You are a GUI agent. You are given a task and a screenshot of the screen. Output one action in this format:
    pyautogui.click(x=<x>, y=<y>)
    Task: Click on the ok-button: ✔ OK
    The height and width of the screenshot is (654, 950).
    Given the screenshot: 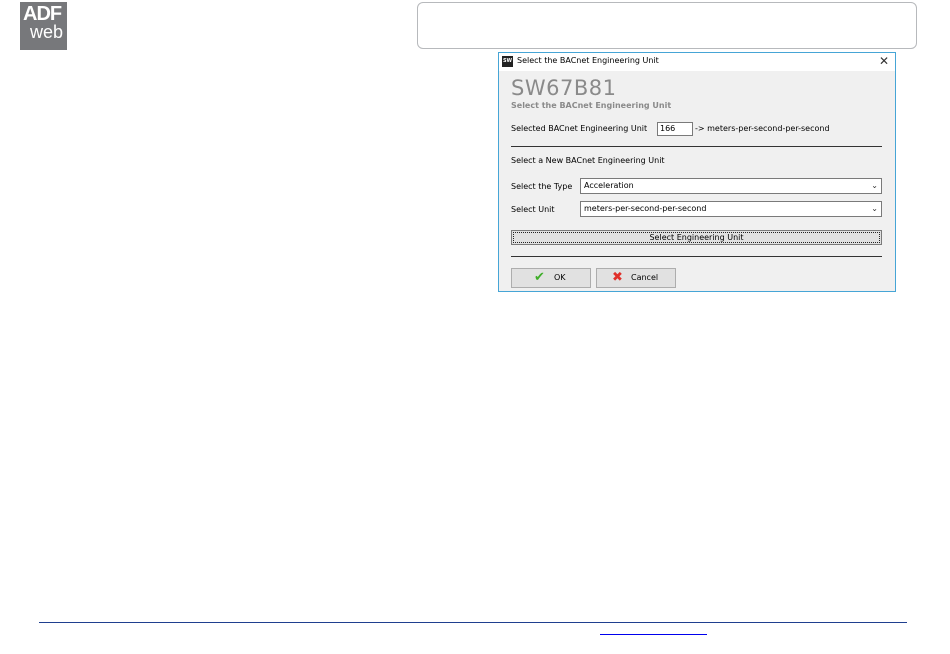 What is the action you would take?
    pyautogui.click(x=551, y=278)
    